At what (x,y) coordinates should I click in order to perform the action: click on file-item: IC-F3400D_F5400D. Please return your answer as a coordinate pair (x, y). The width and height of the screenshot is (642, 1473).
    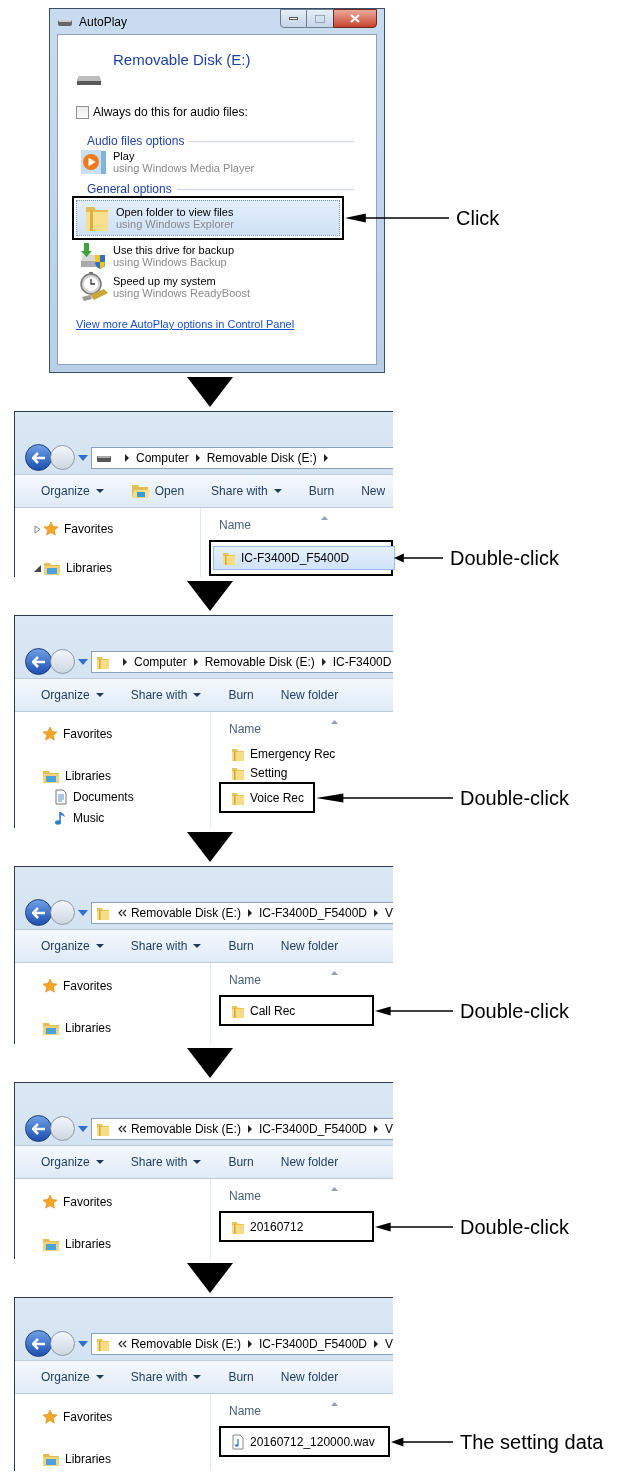
    Looking at the image, I should click on (304, 558).